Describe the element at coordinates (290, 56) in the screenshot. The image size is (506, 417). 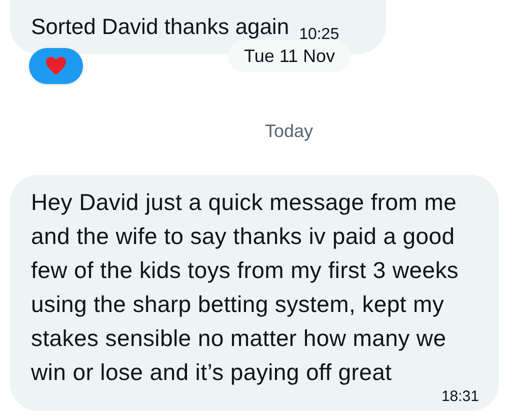
I see `date-pill: Tue 11 Nov` at that location.